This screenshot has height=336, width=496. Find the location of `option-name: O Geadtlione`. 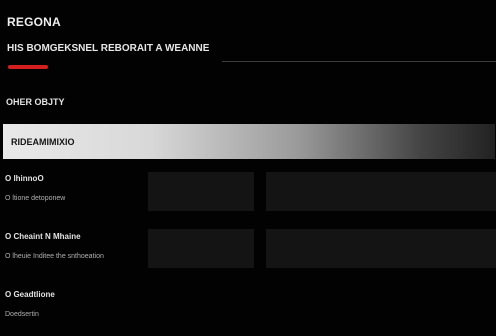

option-name: O Geadtlione is located at coordinates (30, 294).